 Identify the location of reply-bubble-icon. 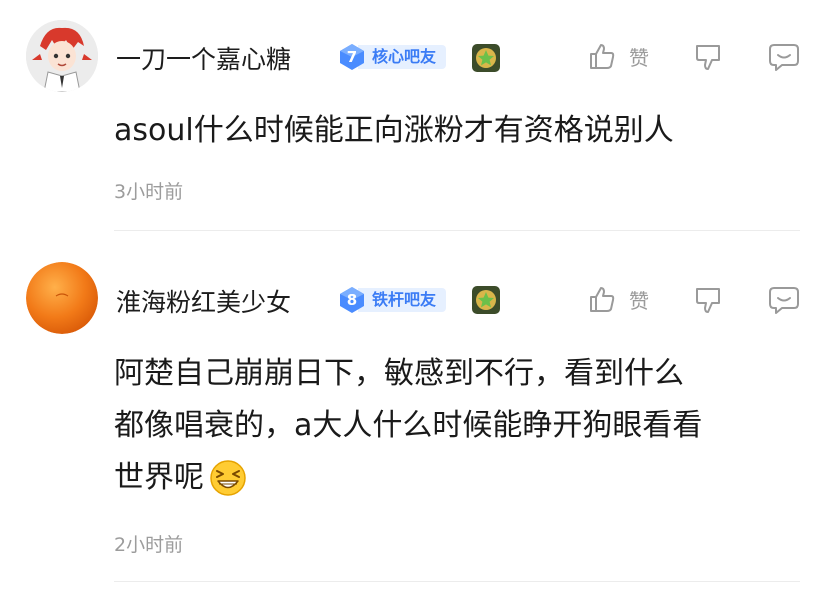
(784, 300).